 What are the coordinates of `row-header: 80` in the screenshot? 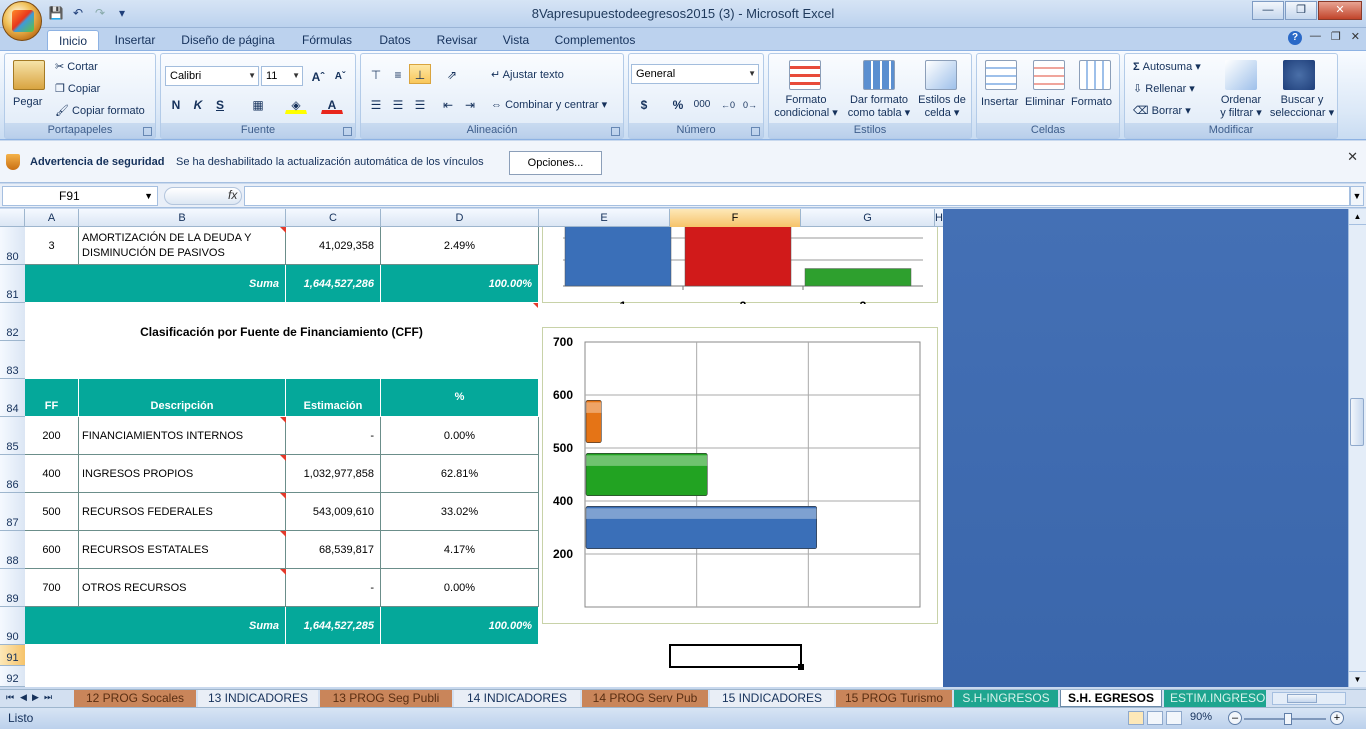 It's located at (12, 246).